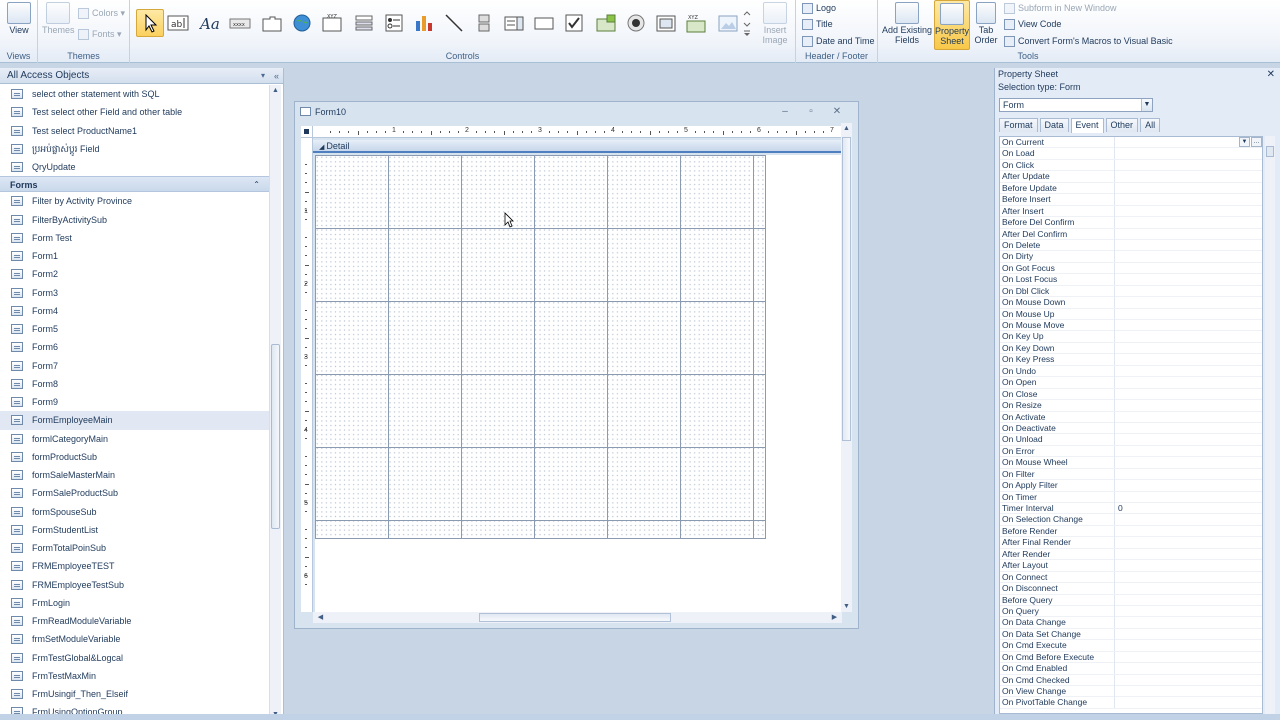 This screenshot has width=1280, height=720. Describe the element at coordinates (1131, 177) in the screenshot. I see `property-row: After Update` at that location.